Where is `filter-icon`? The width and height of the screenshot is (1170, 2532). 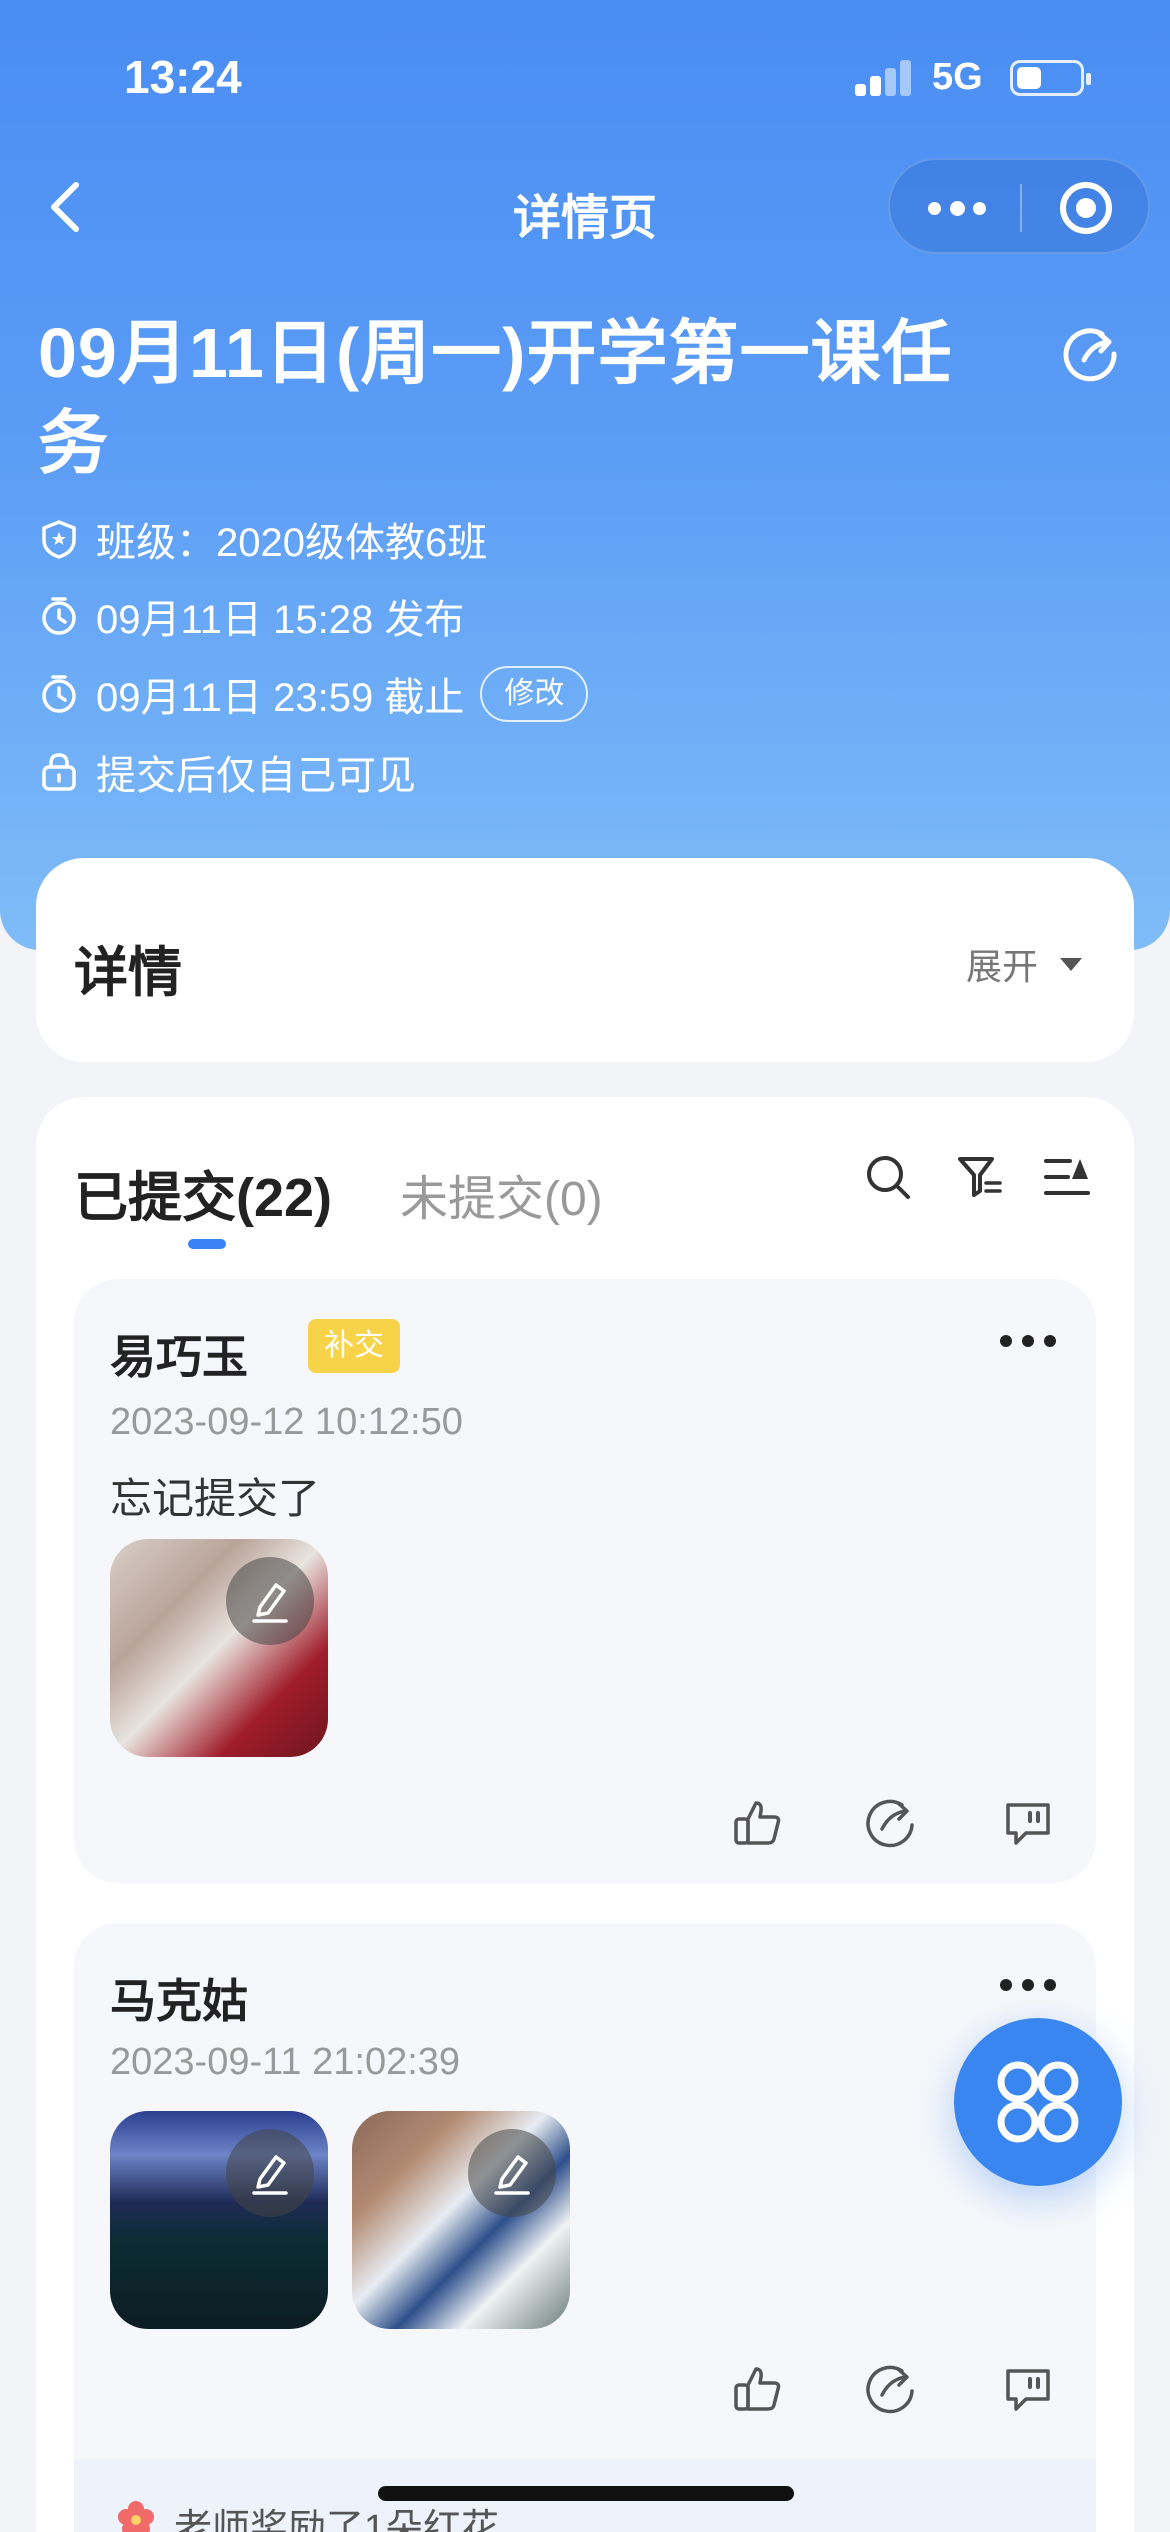 filter-icon is located at coordinates (980, 1177).